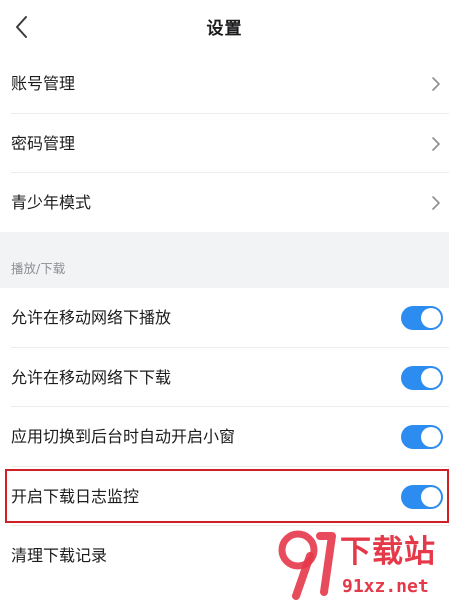 This screenshot has height=606, width=449. I want to click on mini-window-toggle, so click(422, 437).